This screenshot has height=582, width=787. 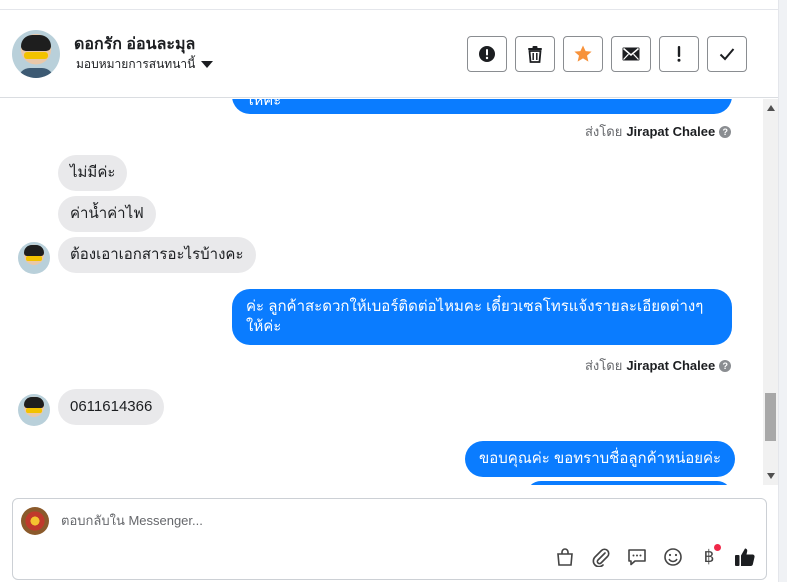 I want to click on trash-icon, so click(x=535, y=54).